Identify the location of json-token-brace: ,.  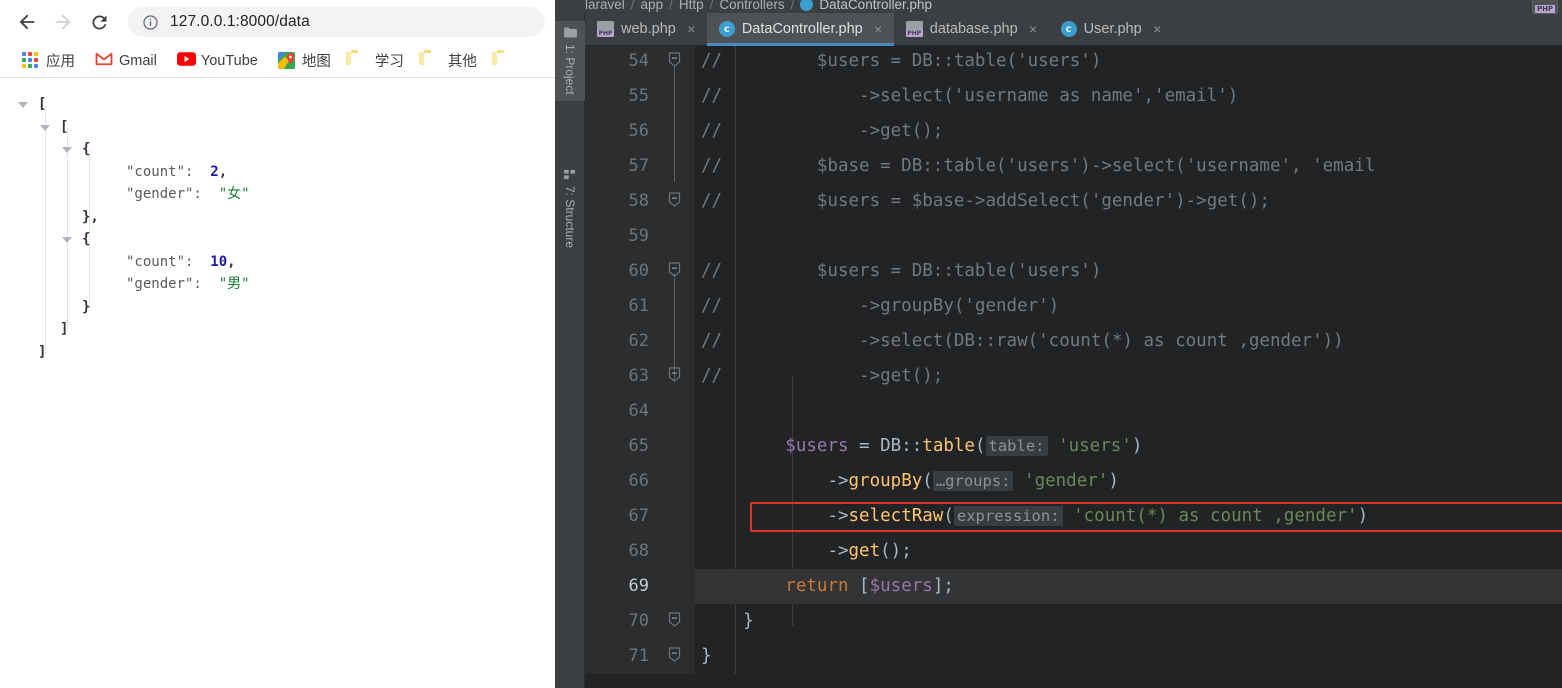
(231, 261).